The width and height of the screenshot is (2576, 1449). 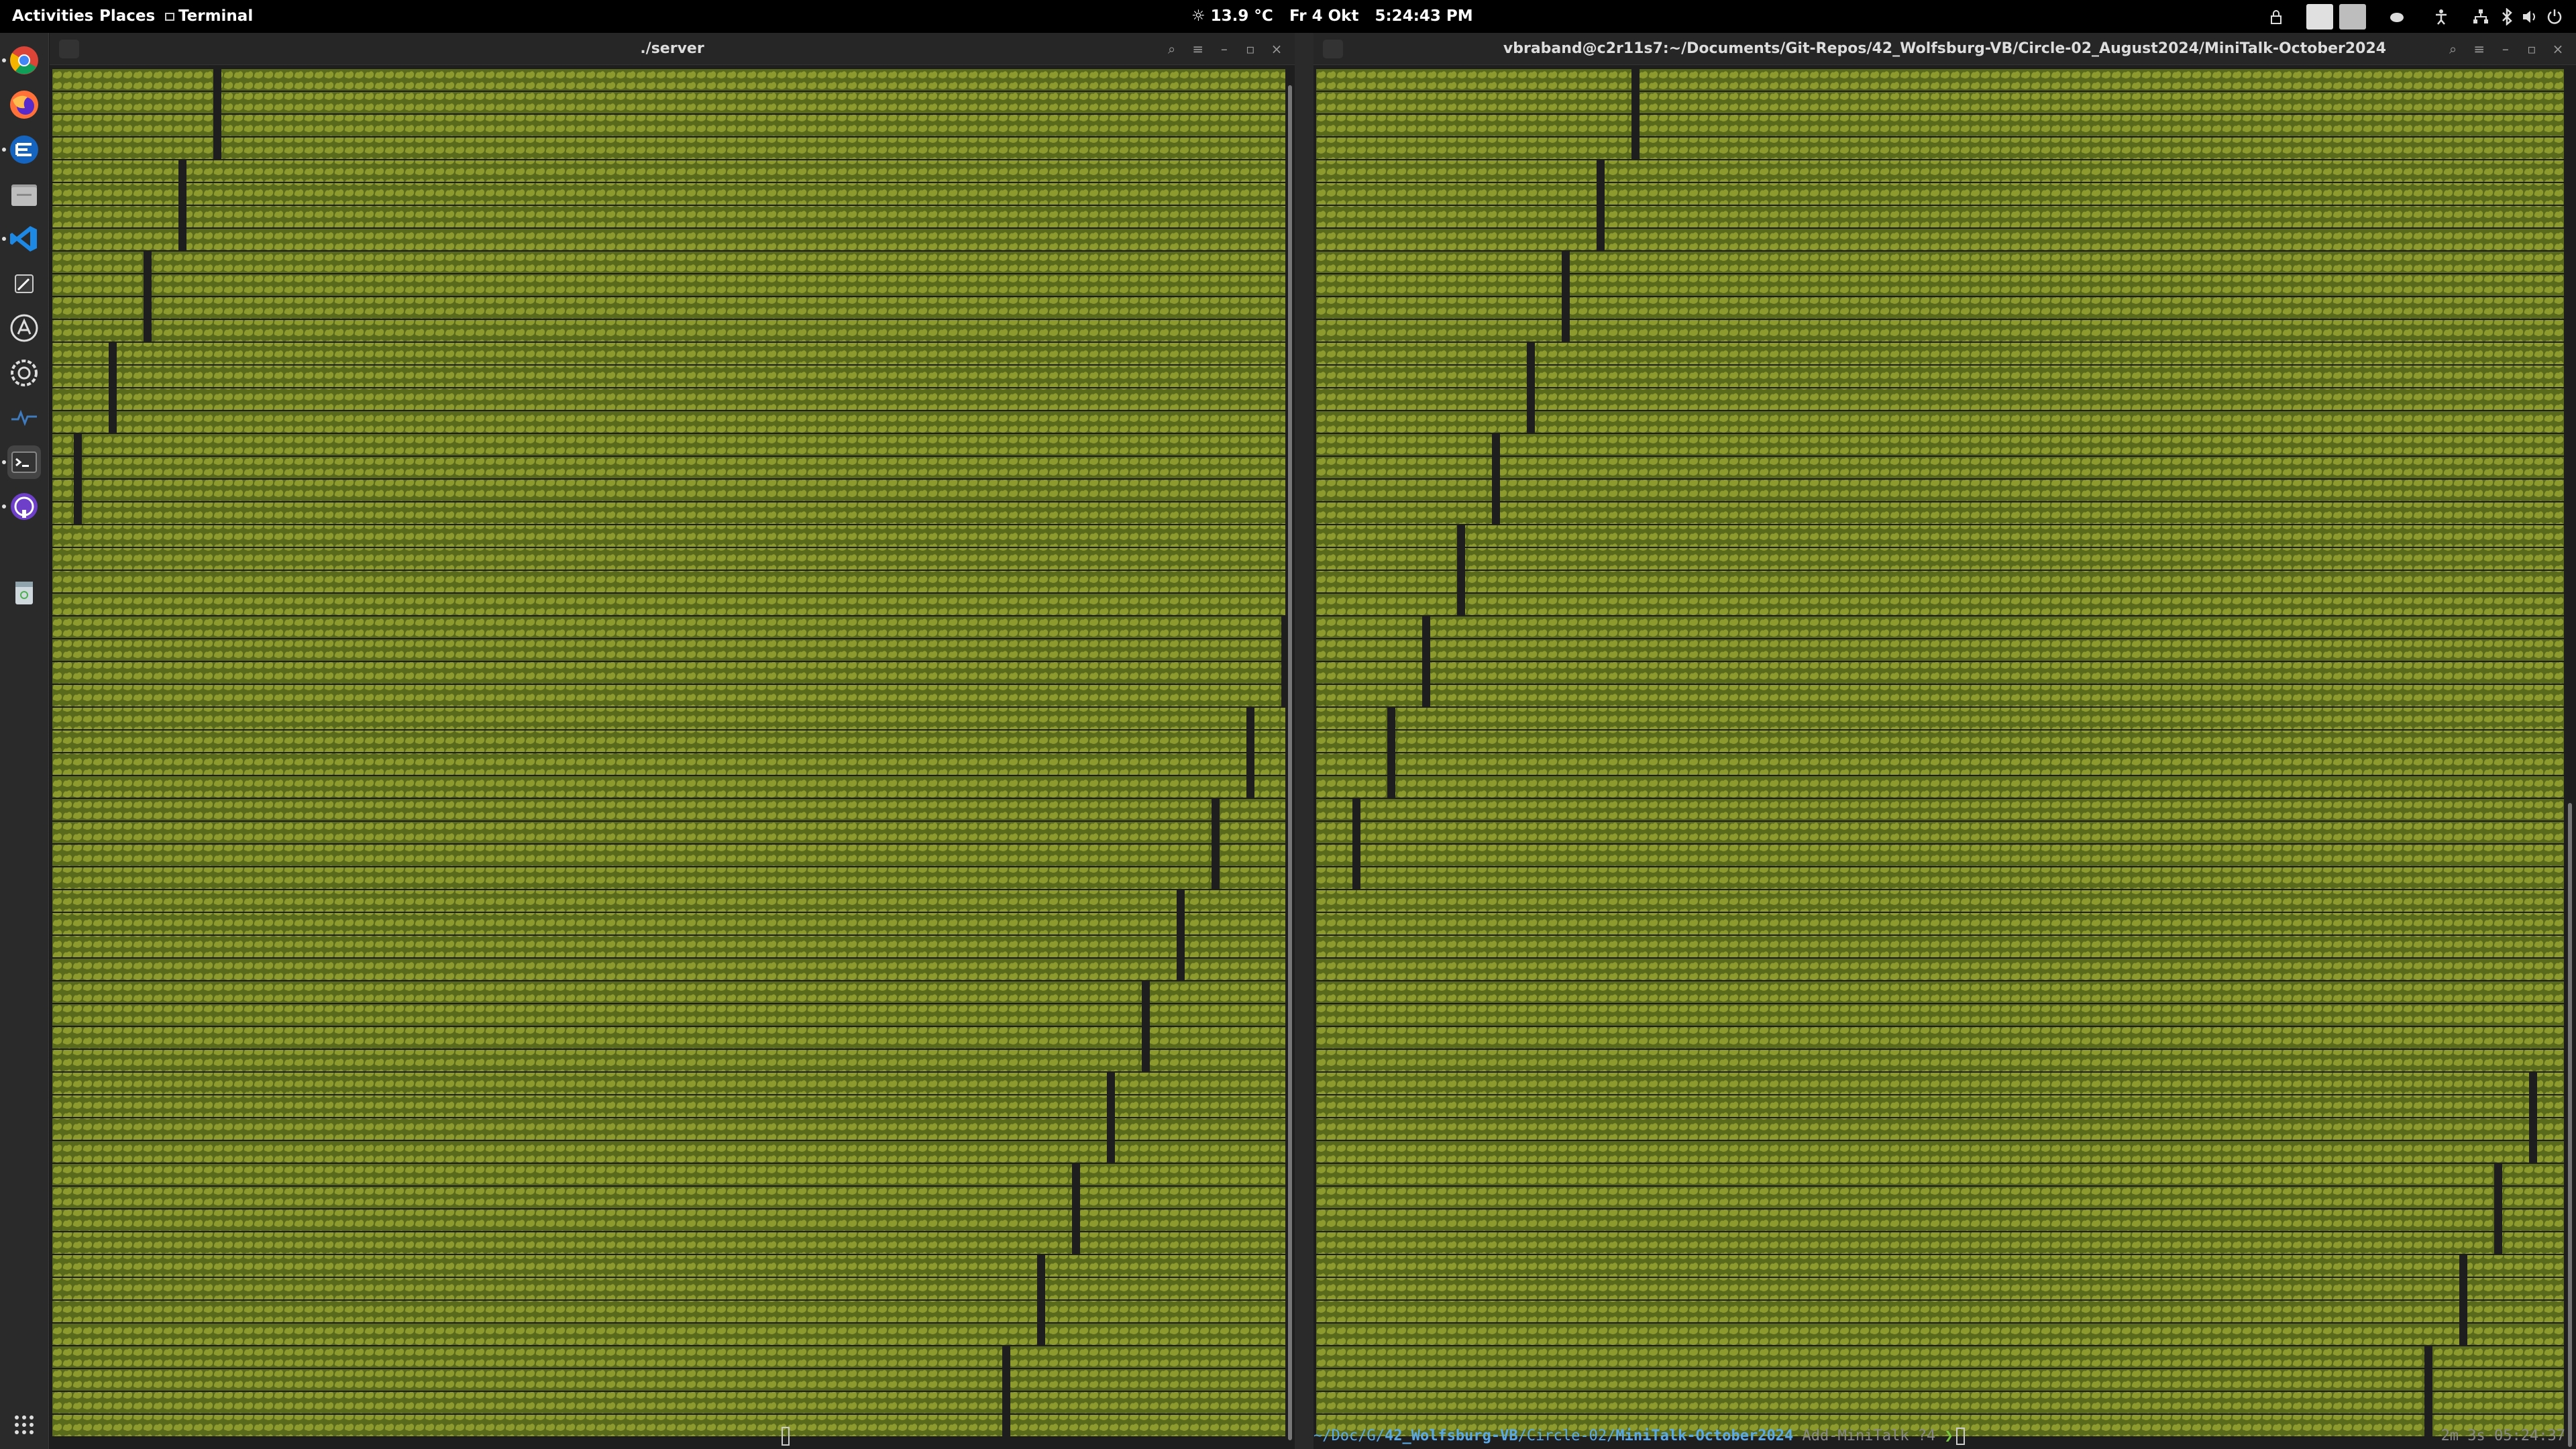 What do you see at coordinates (1381, 16) in the screenshot?
I see `clock: Fr 4 Okt 5:24:43 PM` at bounding box center [1381, 16].